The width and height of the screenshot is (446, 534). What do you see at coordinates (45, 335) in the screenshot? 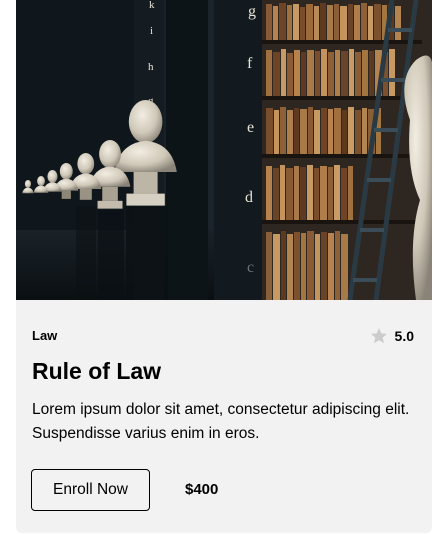
I see `course-category: Law` at bounding box center [45, 335].